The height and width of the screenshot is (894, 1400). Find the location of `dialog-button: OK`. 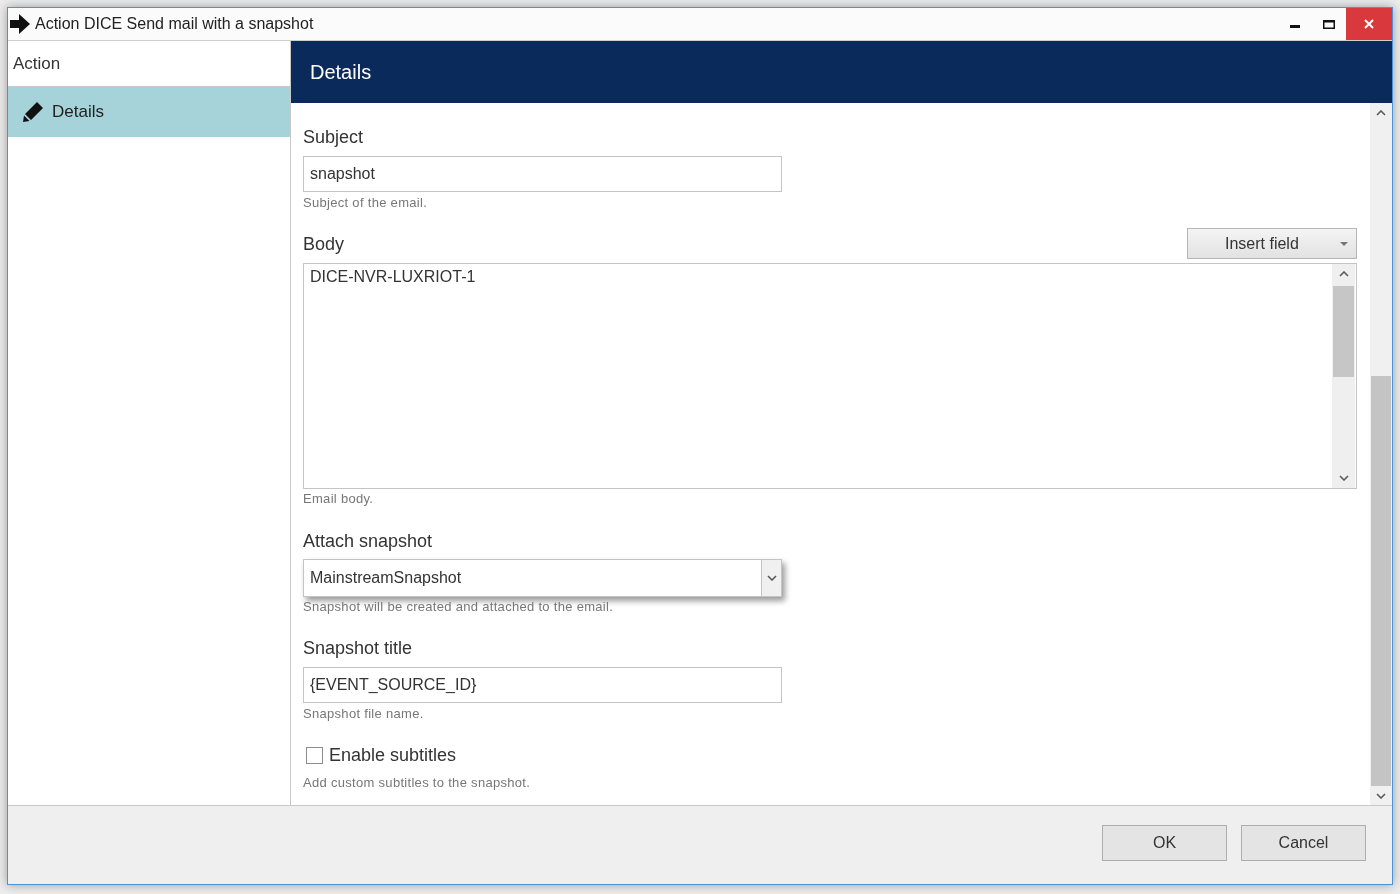

dialog-button: OK is located at coordinates (1164, 843).